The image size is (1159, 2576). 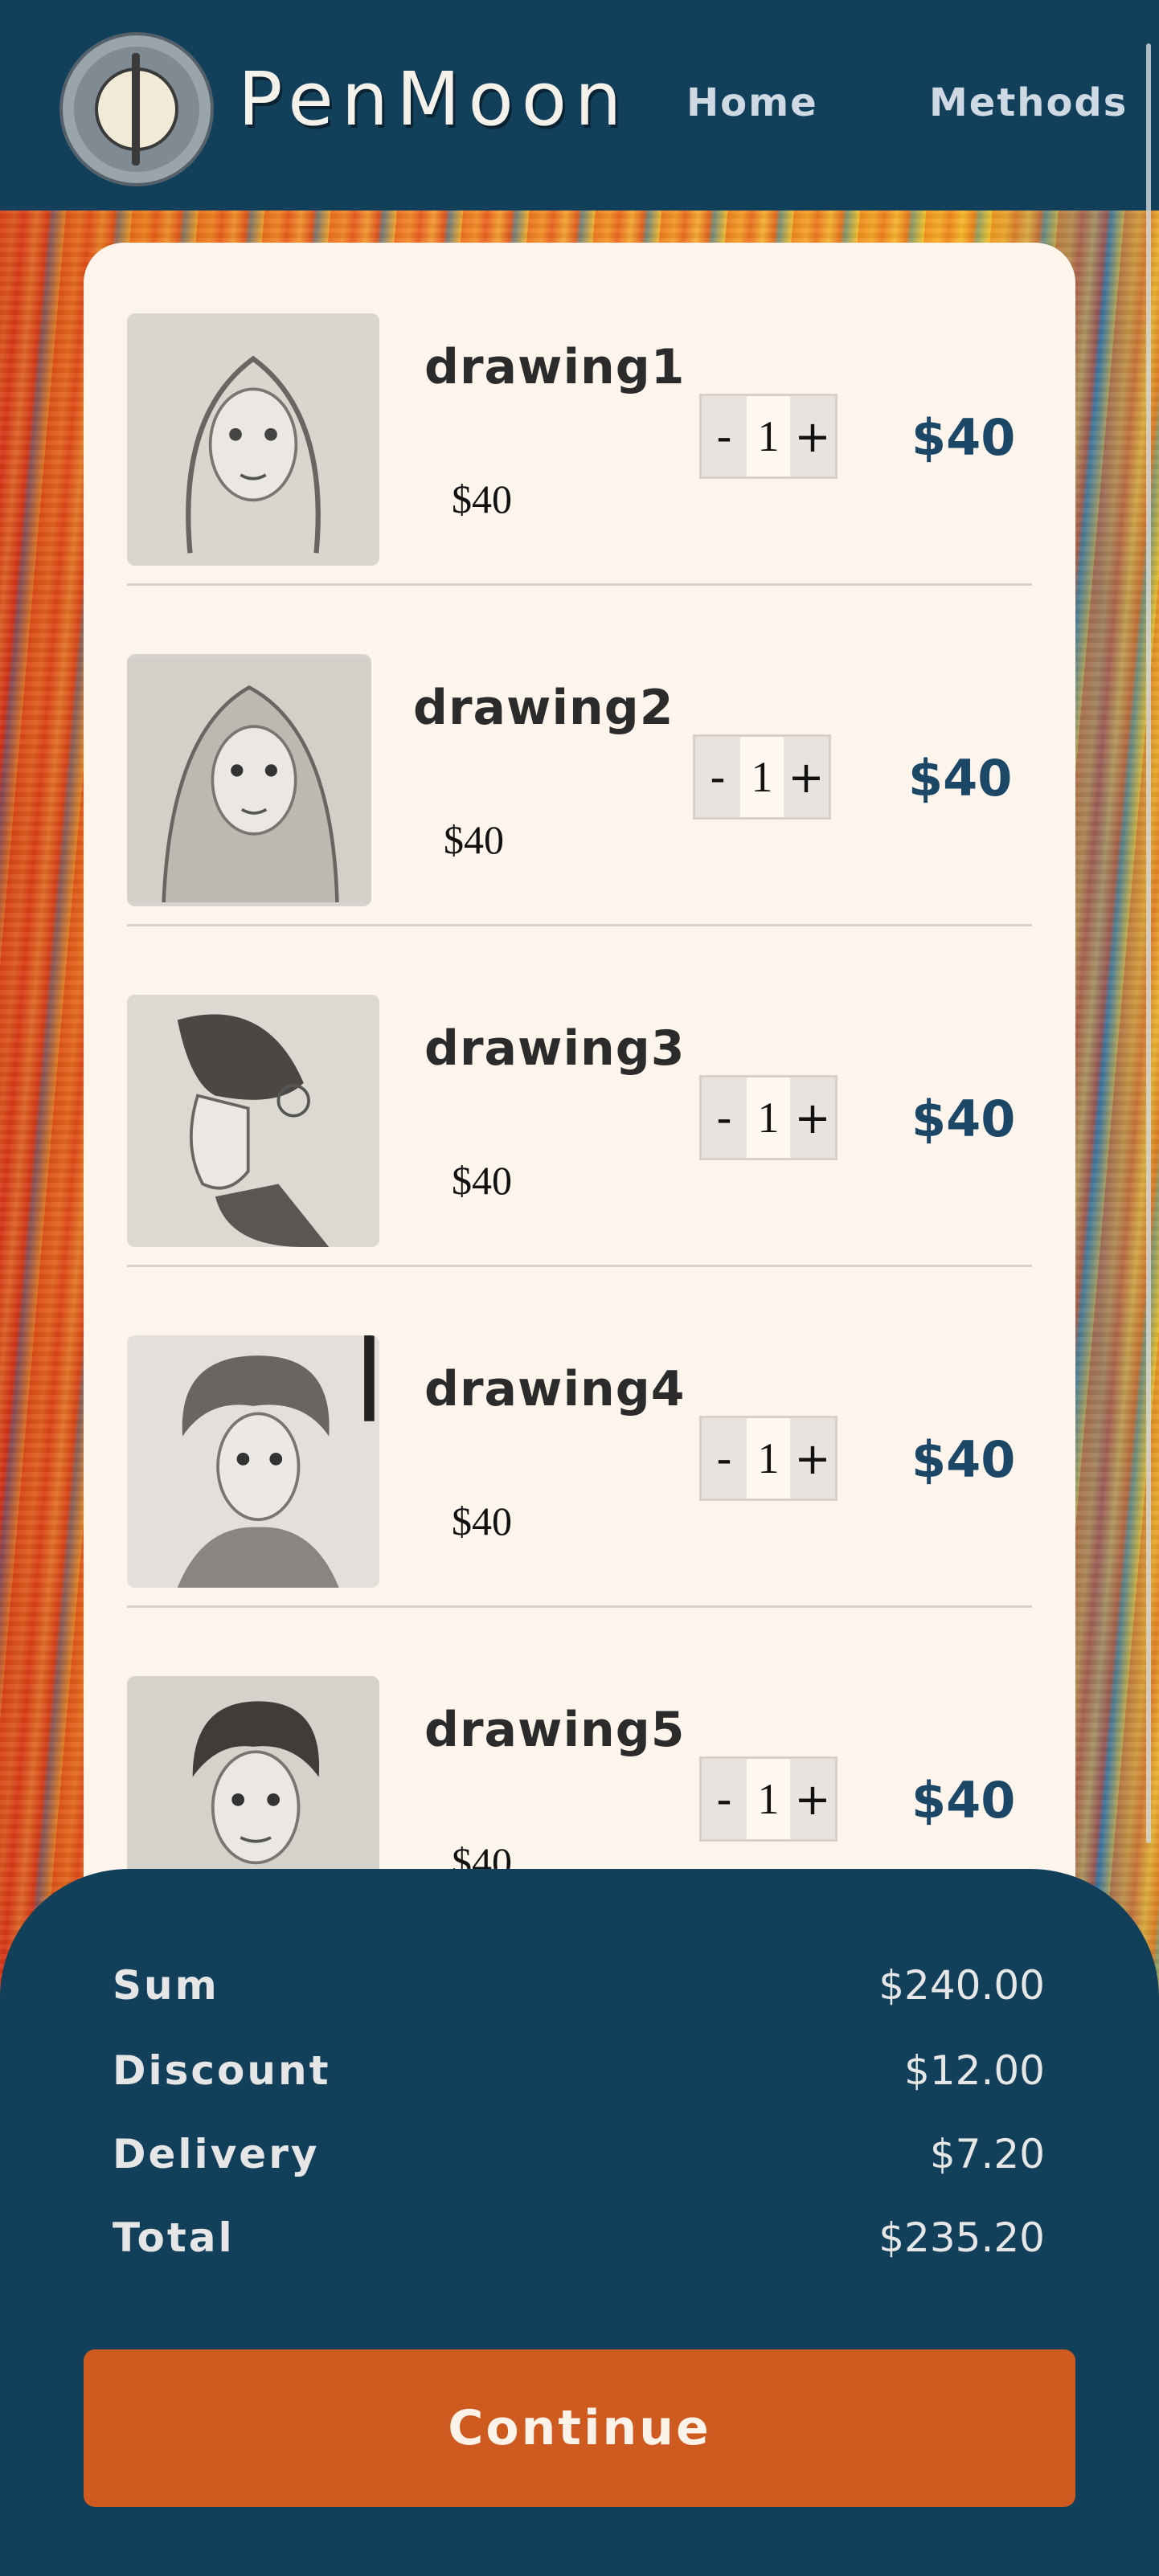 I want to click on penmoon-logo-icon, so click(x=136, y=109).